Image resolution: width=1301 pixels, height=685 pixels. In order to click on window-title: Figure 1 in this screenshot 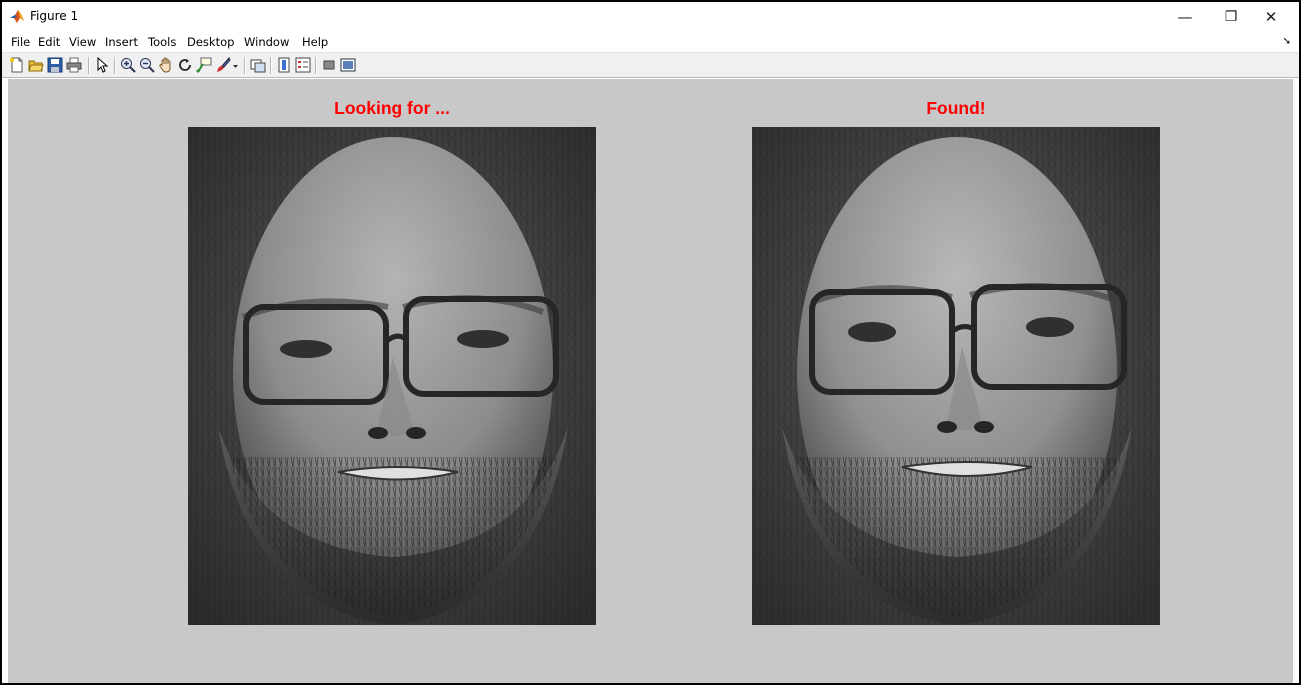, I will do `click(54, 16)`.